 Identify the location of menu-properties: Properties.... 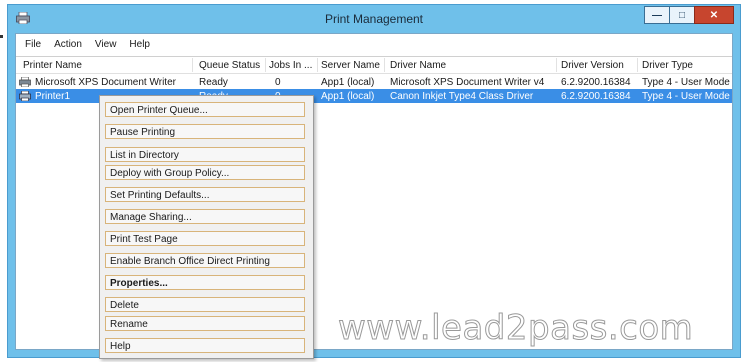
(205, 282).